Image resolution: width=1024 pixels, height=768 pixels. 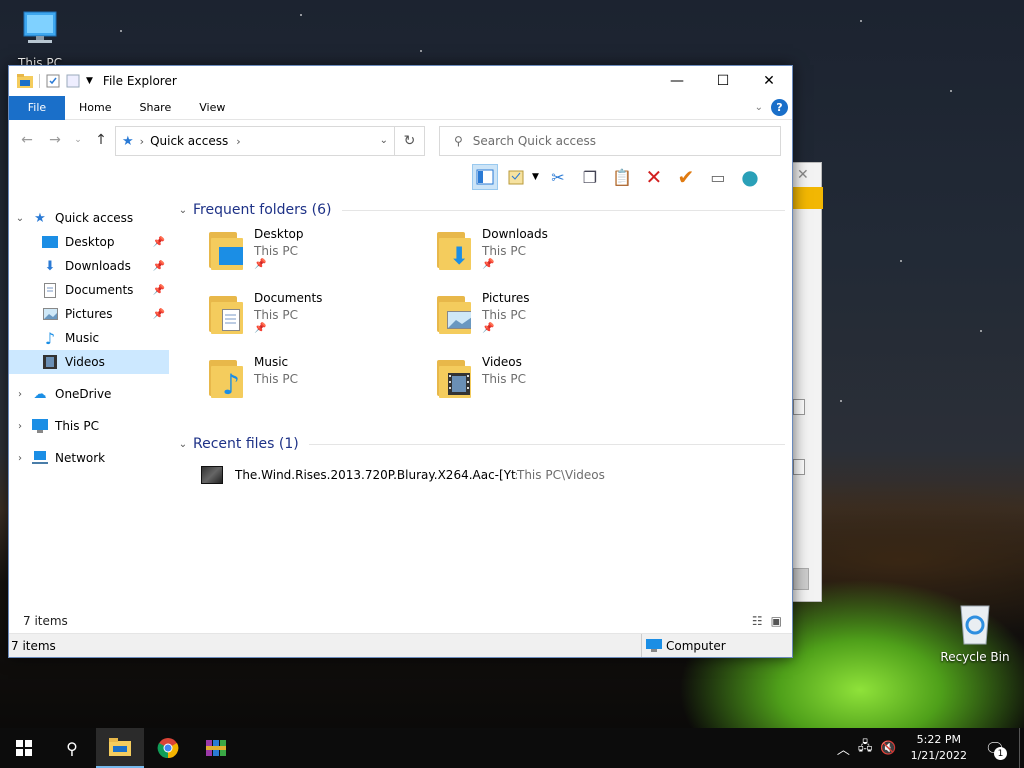 What do you see at coordinates (776, 621) in the screenshot?
I see `large-icons-view-icon: ▣` at bounding box center [776, 621].